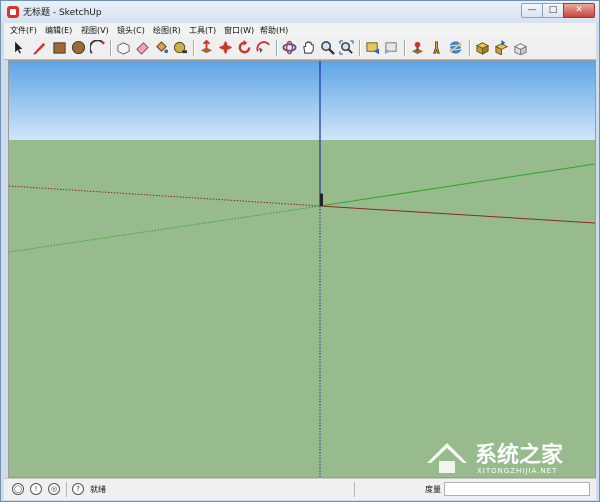  What do you see at coordinates (13, 12) in the screenshot?
I see `sketchup-app-icon` at bounding box center [13, 12].